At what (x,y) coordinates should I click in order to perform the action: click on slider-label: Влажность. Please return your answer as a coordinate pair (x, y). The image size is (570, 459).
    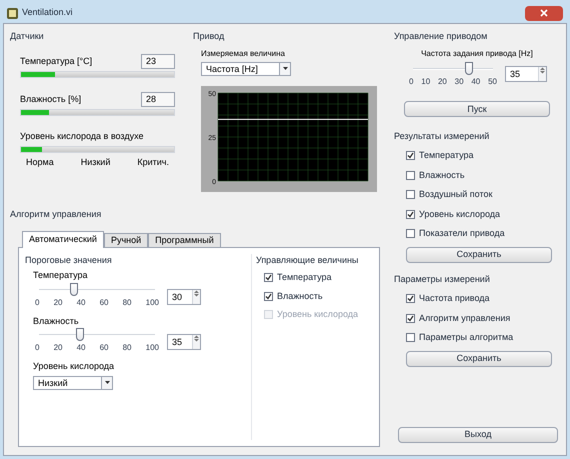
    Looking at the image, I should click on (56, 321).